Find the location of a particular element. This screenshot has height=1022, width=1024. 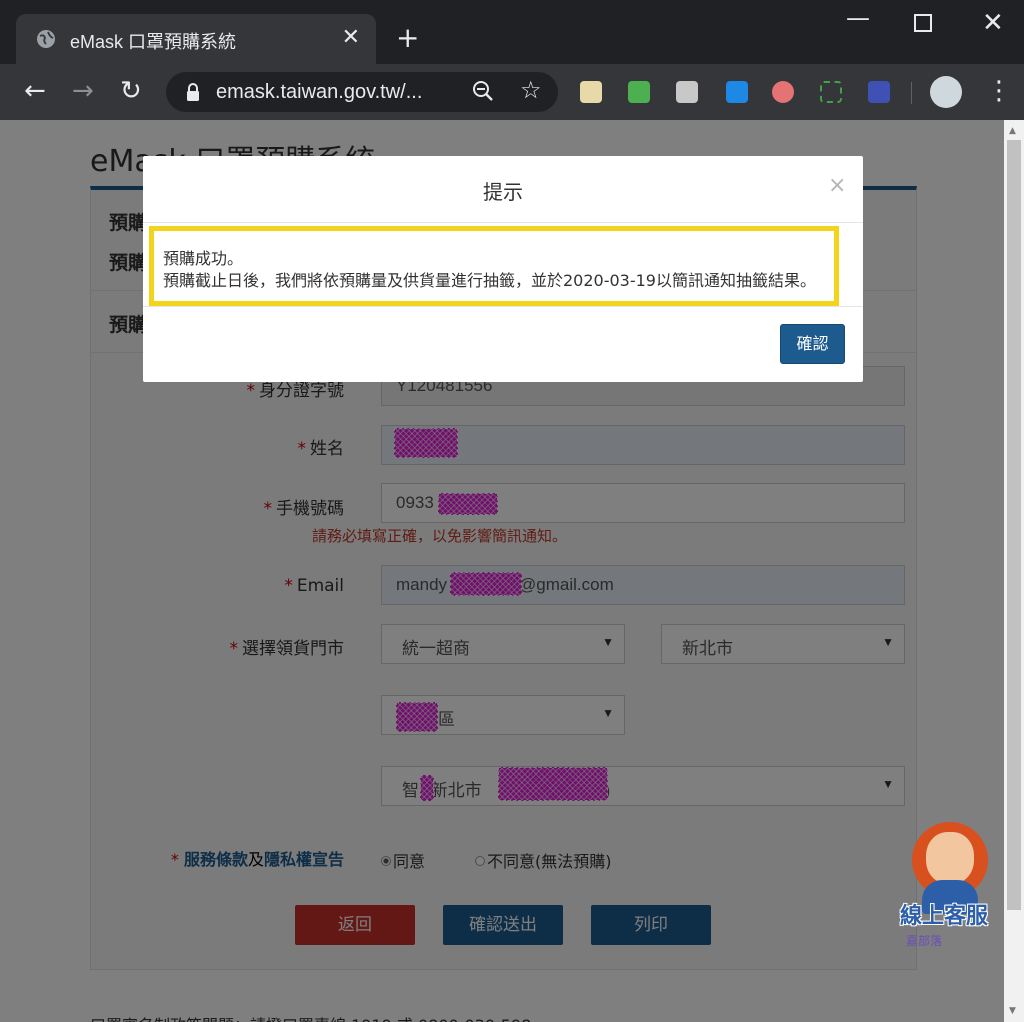

browser-toolbar: ← → ↻ emask.taiwan.gov.tw/... ☆ ⋮ is located at coordinates (512, 92).